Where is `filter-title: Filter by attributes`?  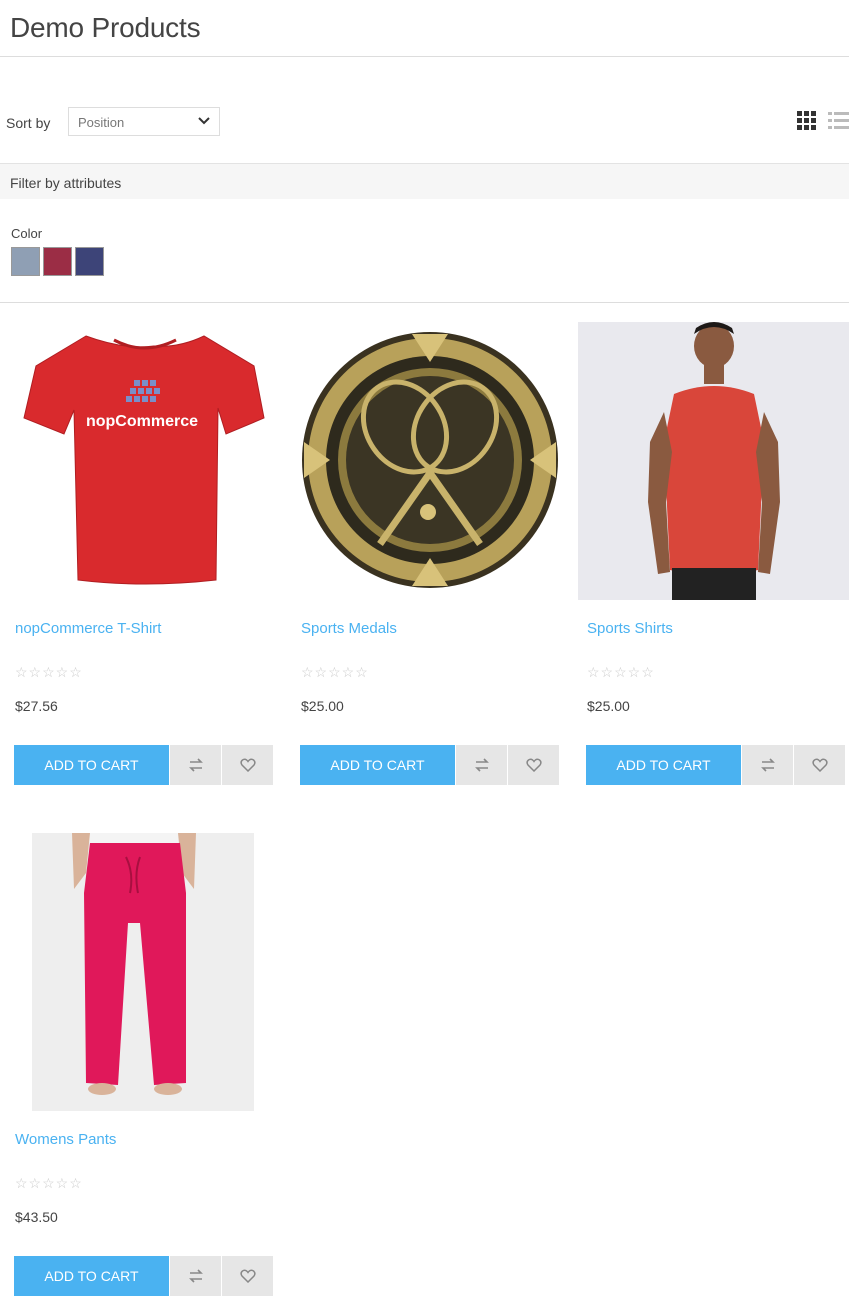
filter-title: Filter by attributes is located at coordinates (66, 183).